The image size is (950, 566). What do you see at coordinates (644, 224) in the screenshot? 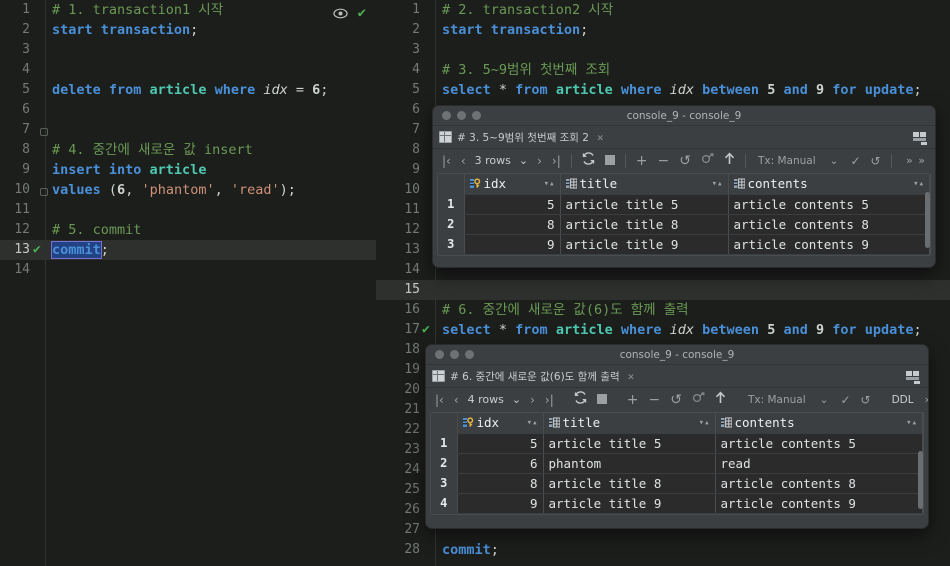
I see `cell-title: article title 8` at bounding box center [644, 224].